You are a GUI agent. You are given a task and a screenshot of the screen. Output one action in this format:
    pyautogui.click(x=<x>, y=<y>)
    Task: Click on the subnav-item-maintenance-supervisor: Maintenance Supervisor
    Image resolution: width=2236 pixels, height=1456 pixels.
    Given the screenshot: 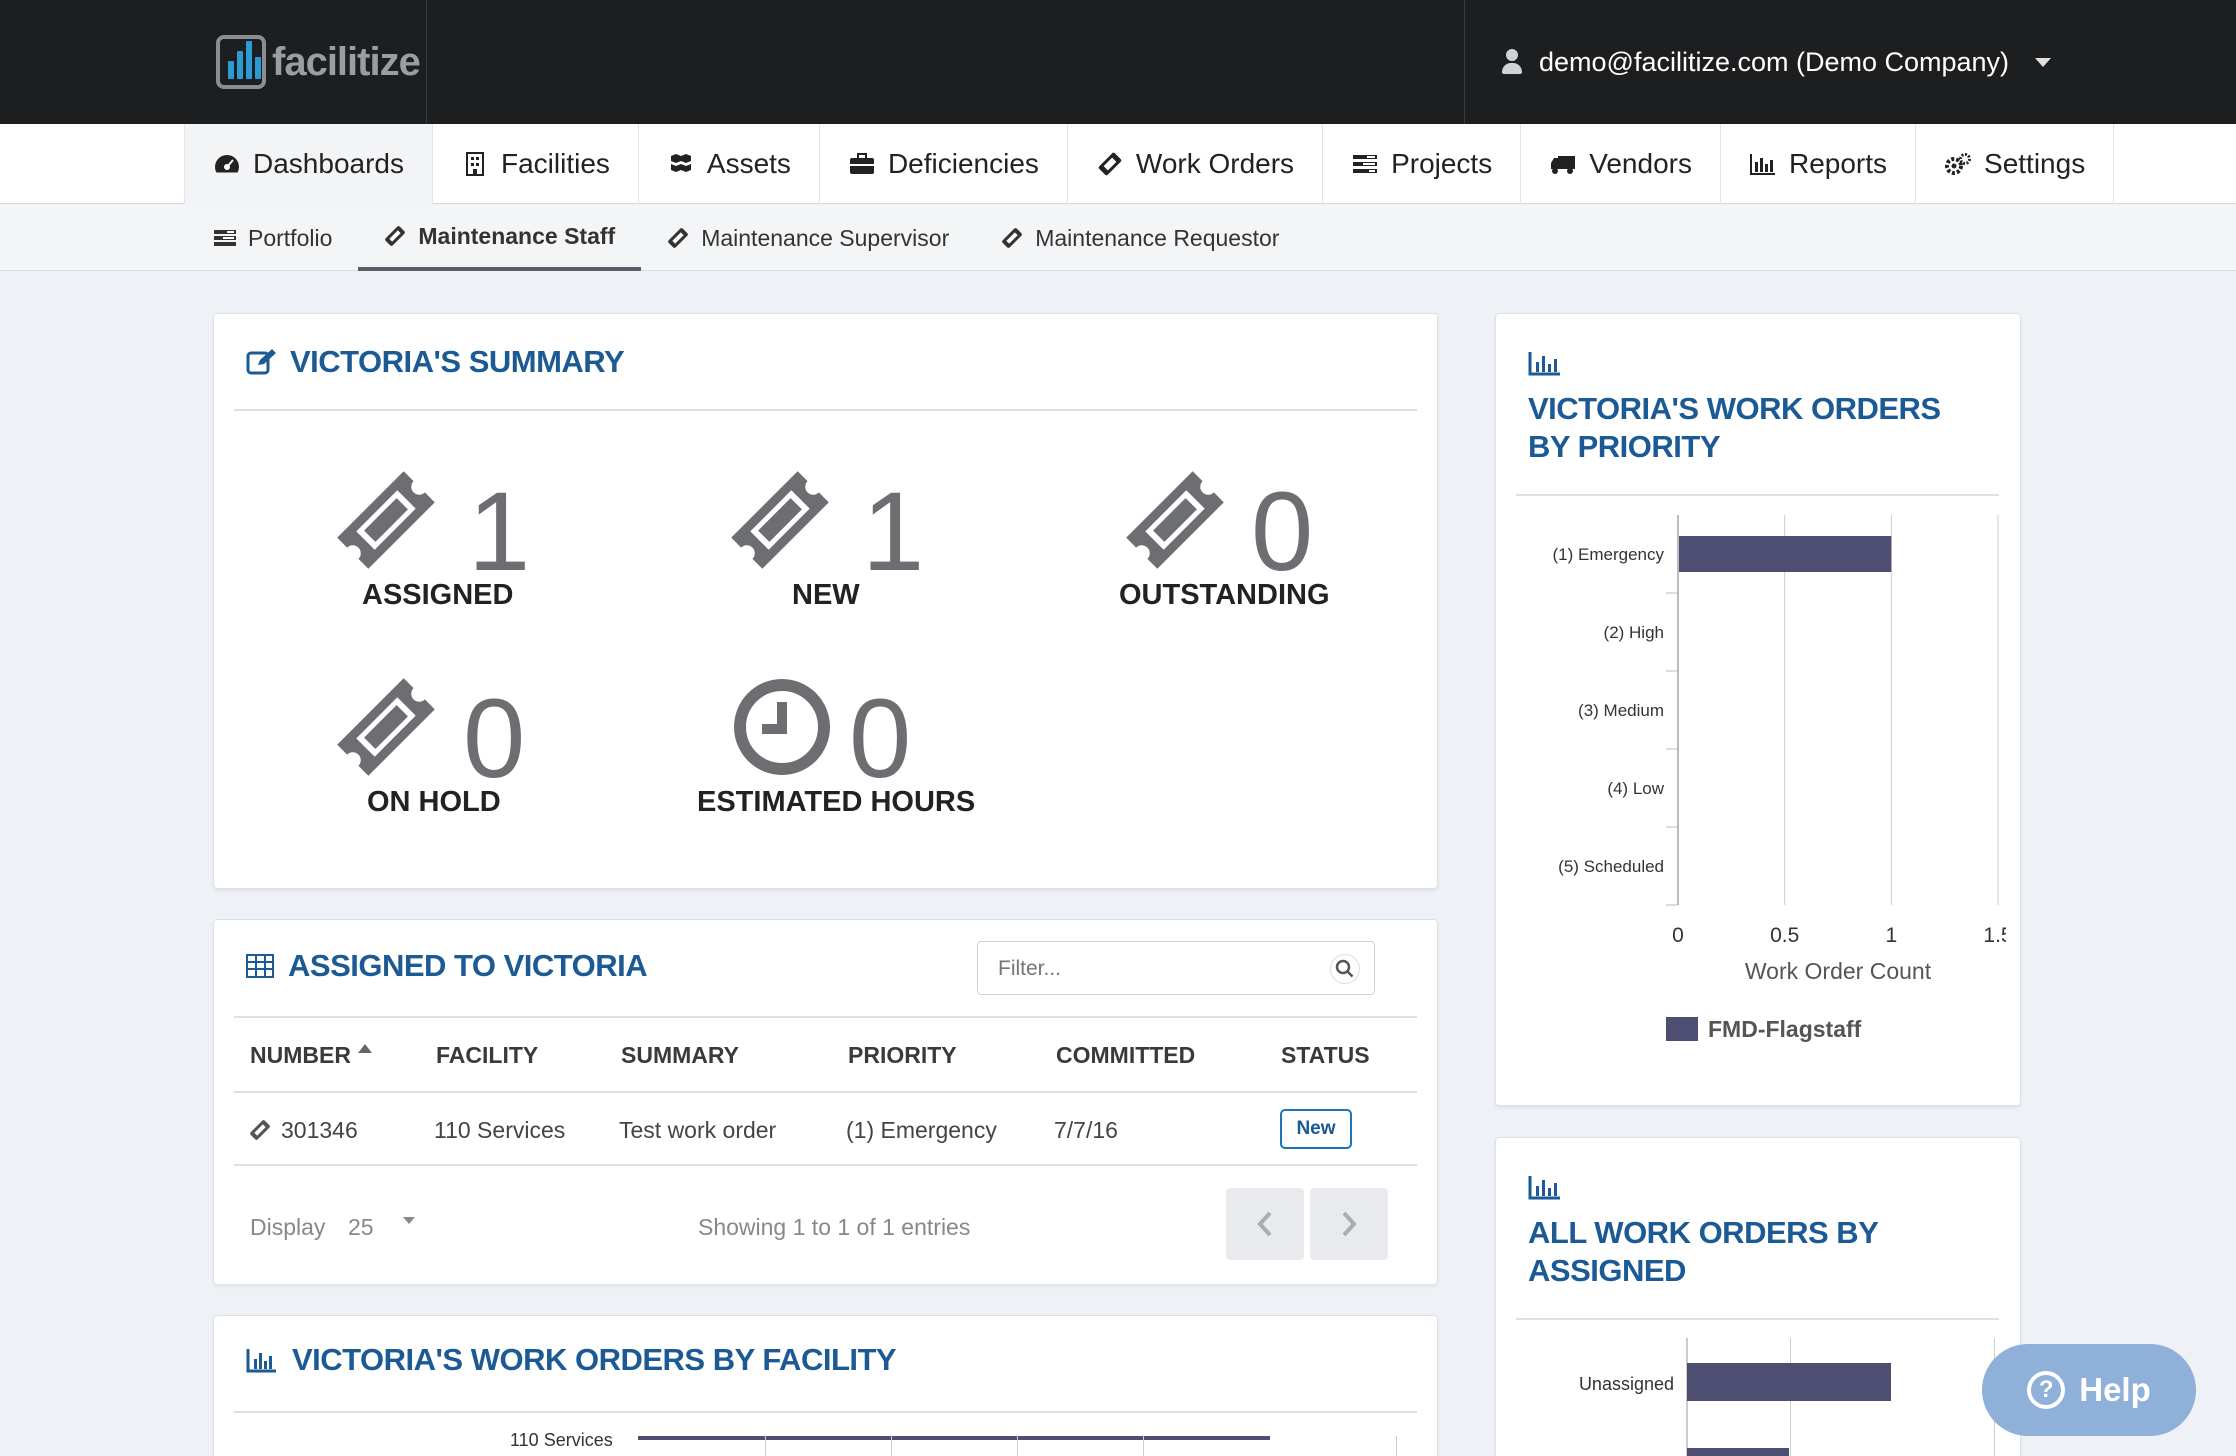 What is the action you would take?
    pyautogui.click(x=808, y=238)
    